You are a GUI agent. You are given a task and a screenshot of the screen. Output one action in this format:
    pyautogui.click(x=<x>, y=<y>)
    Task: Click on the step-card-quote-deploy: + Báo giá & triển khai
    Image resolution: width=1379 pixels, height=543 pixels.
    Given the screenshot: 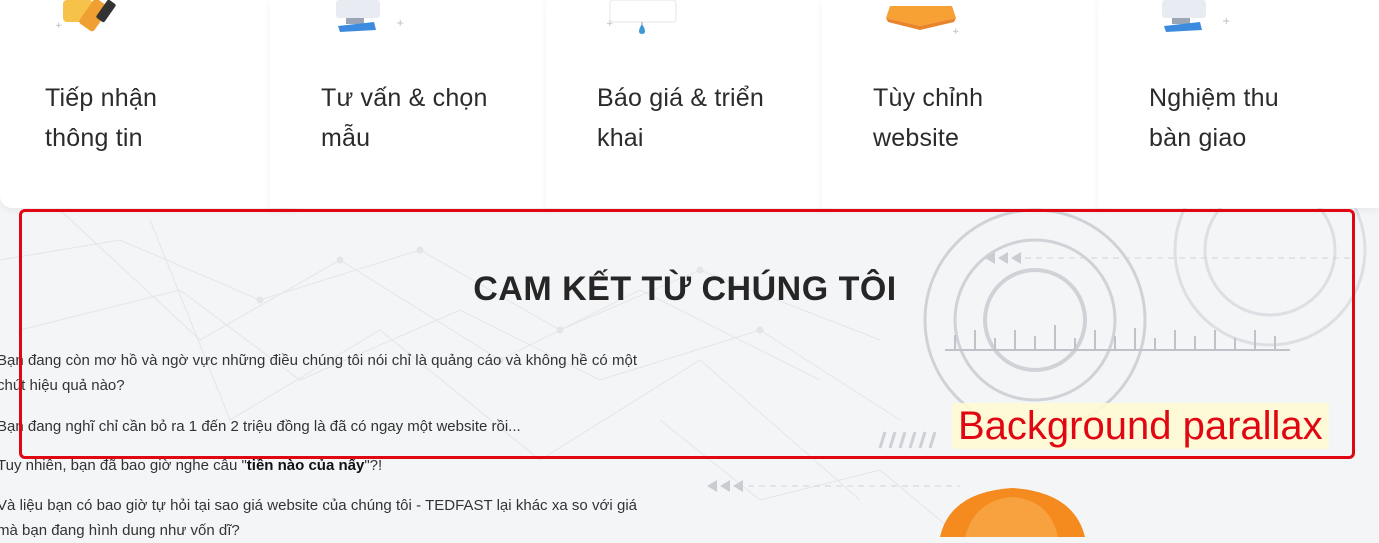 What is the action you would take?
    pyautogui.click(x=687, y=104)
    